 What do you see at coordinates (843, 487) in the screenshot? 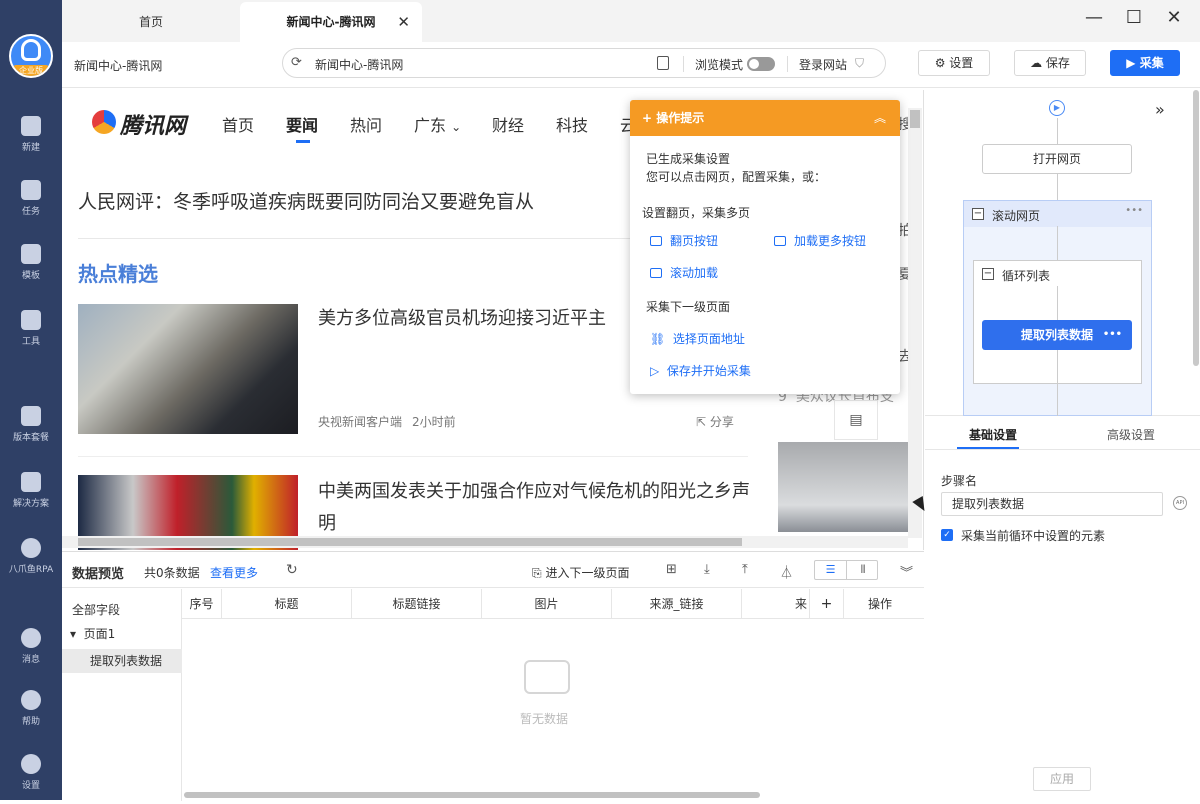
I see `side-photo` at bounding box center [843, 487].